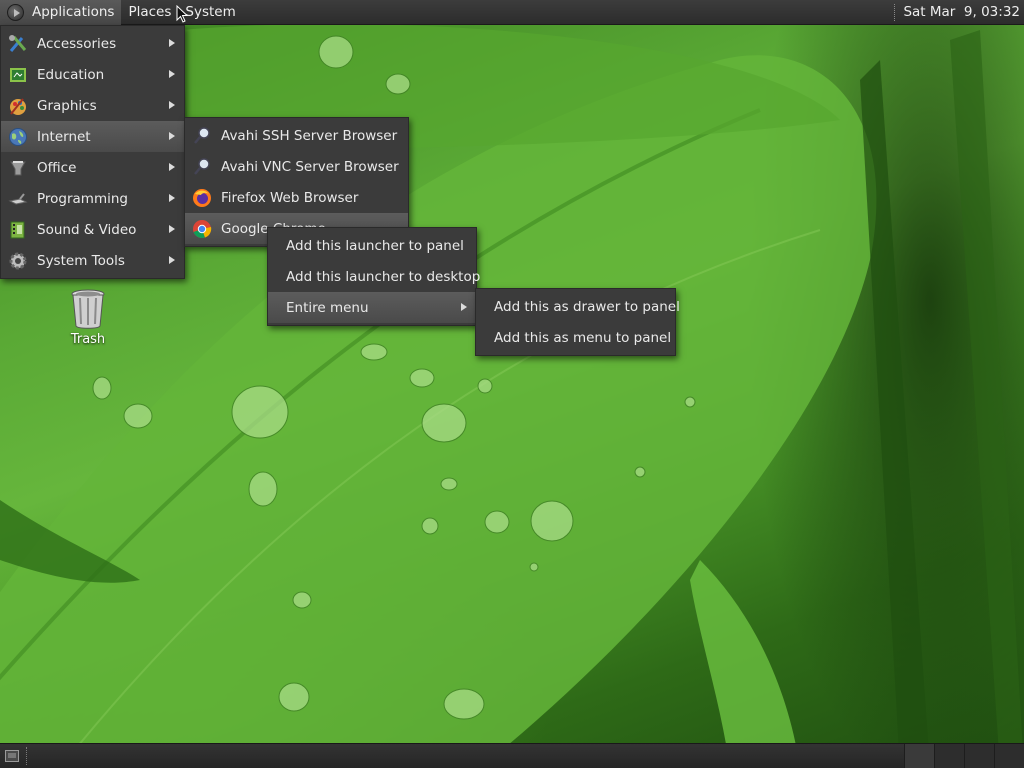 This screenshot has height=768, width=1024. What do you see at coordinates (88, 309) in the screenshot?
I see `trash-icon` at bounding box center [88, 309].